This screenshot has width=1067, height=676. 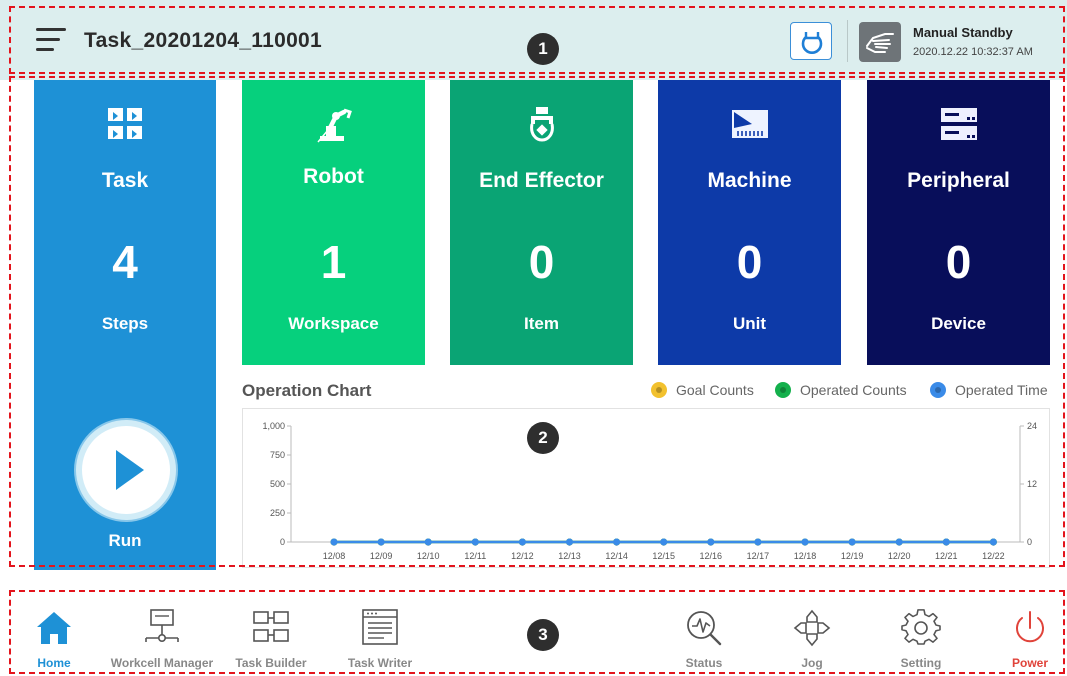 I want to click on annotation-marker-3: 3, so click(x=543, y=635).